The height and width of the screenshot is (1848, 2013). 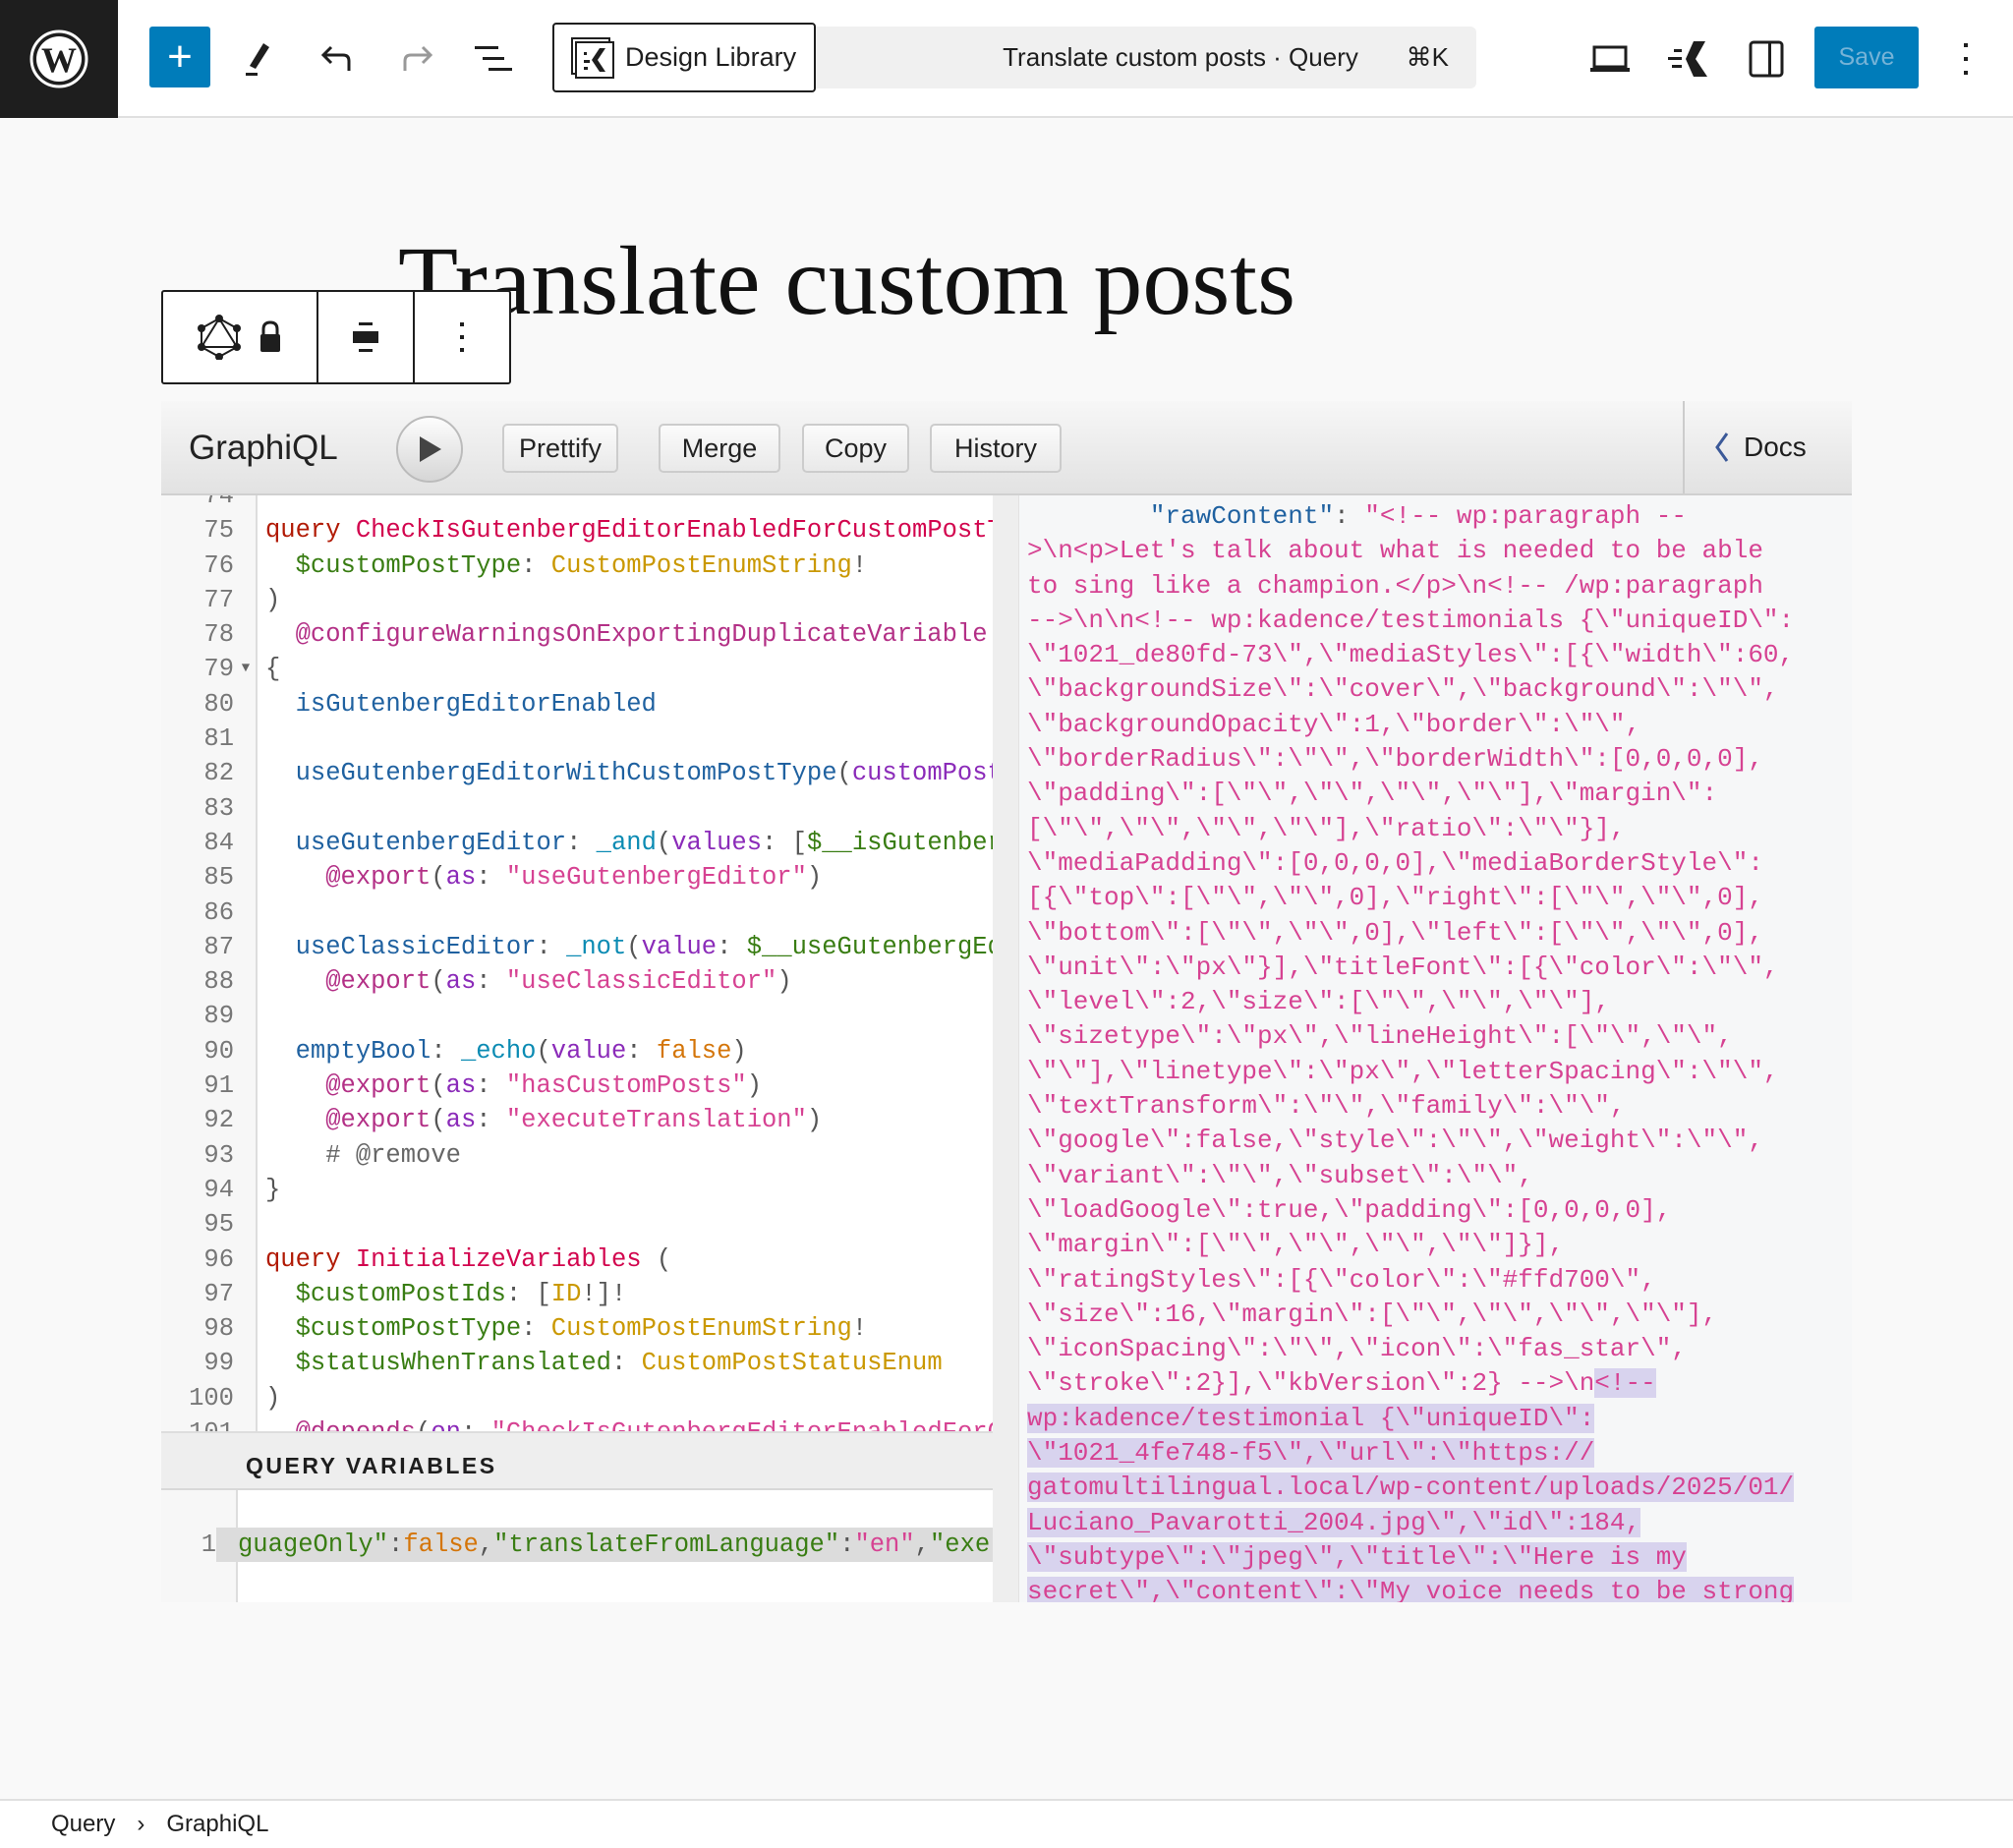 I want to click on code-token: :, so click(x=847, y=1544).